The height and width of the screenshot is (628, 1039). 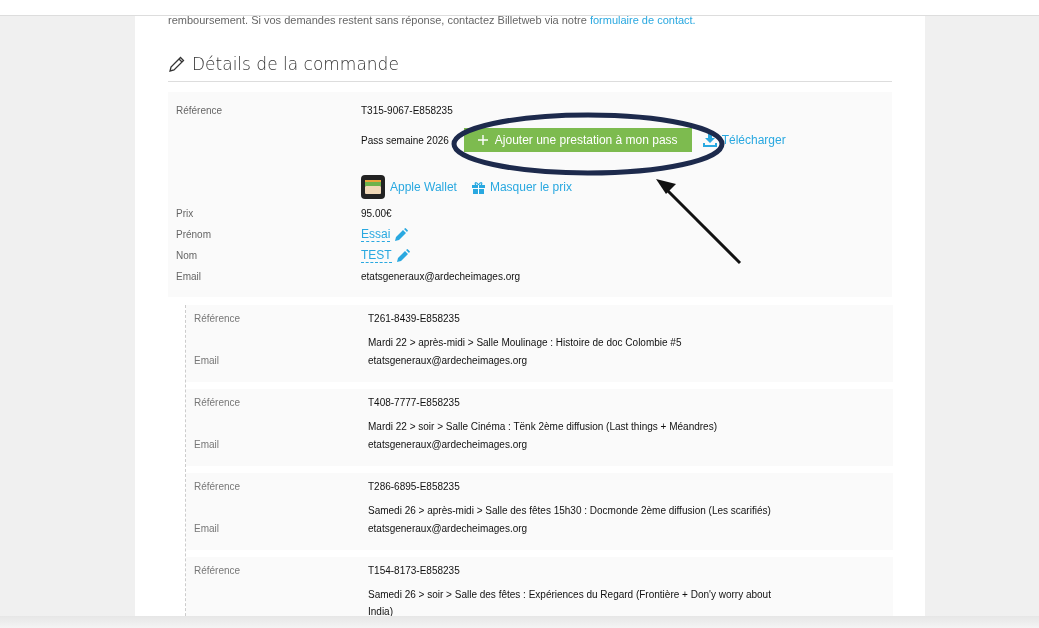 I want to click on download-icon, so click(x=709, y=140).